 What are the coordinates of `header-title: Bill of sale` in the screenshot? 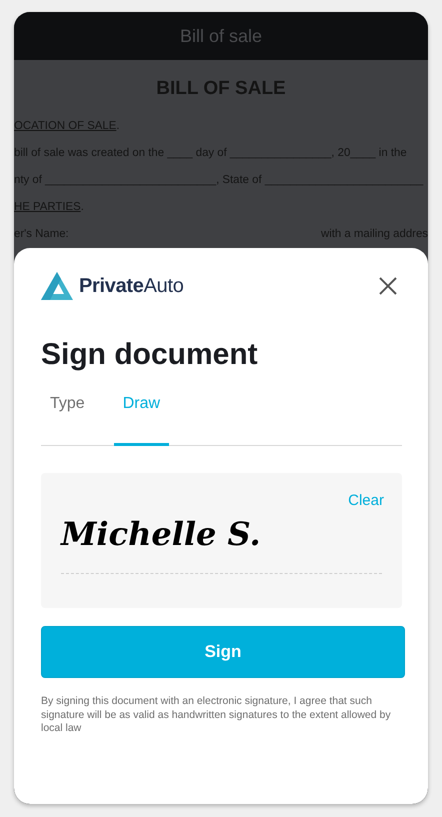 It's located at (221, 36).